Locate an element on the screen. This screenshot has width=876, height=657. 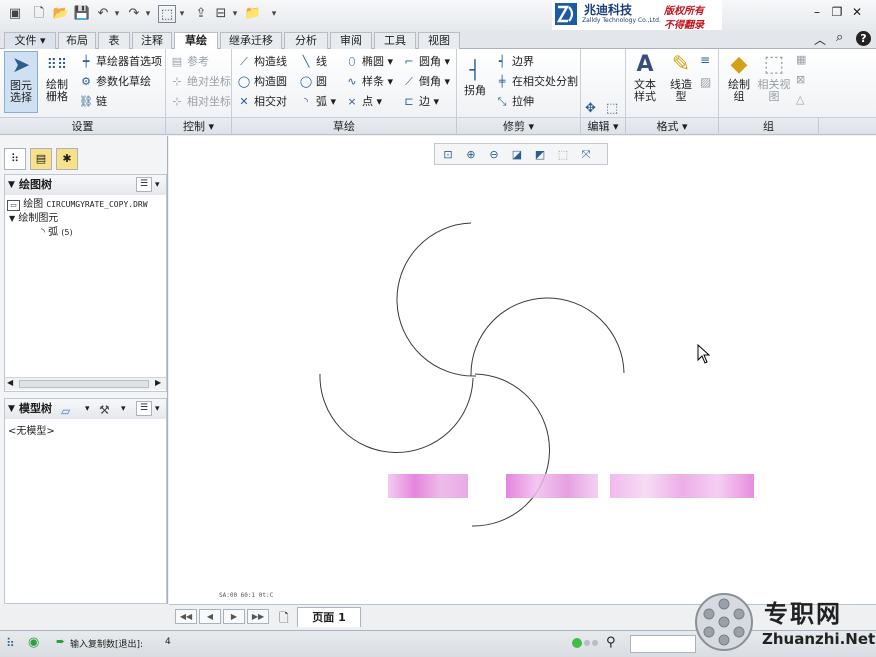
close-window-icon: 📁 is located at coordinates (253, 14).